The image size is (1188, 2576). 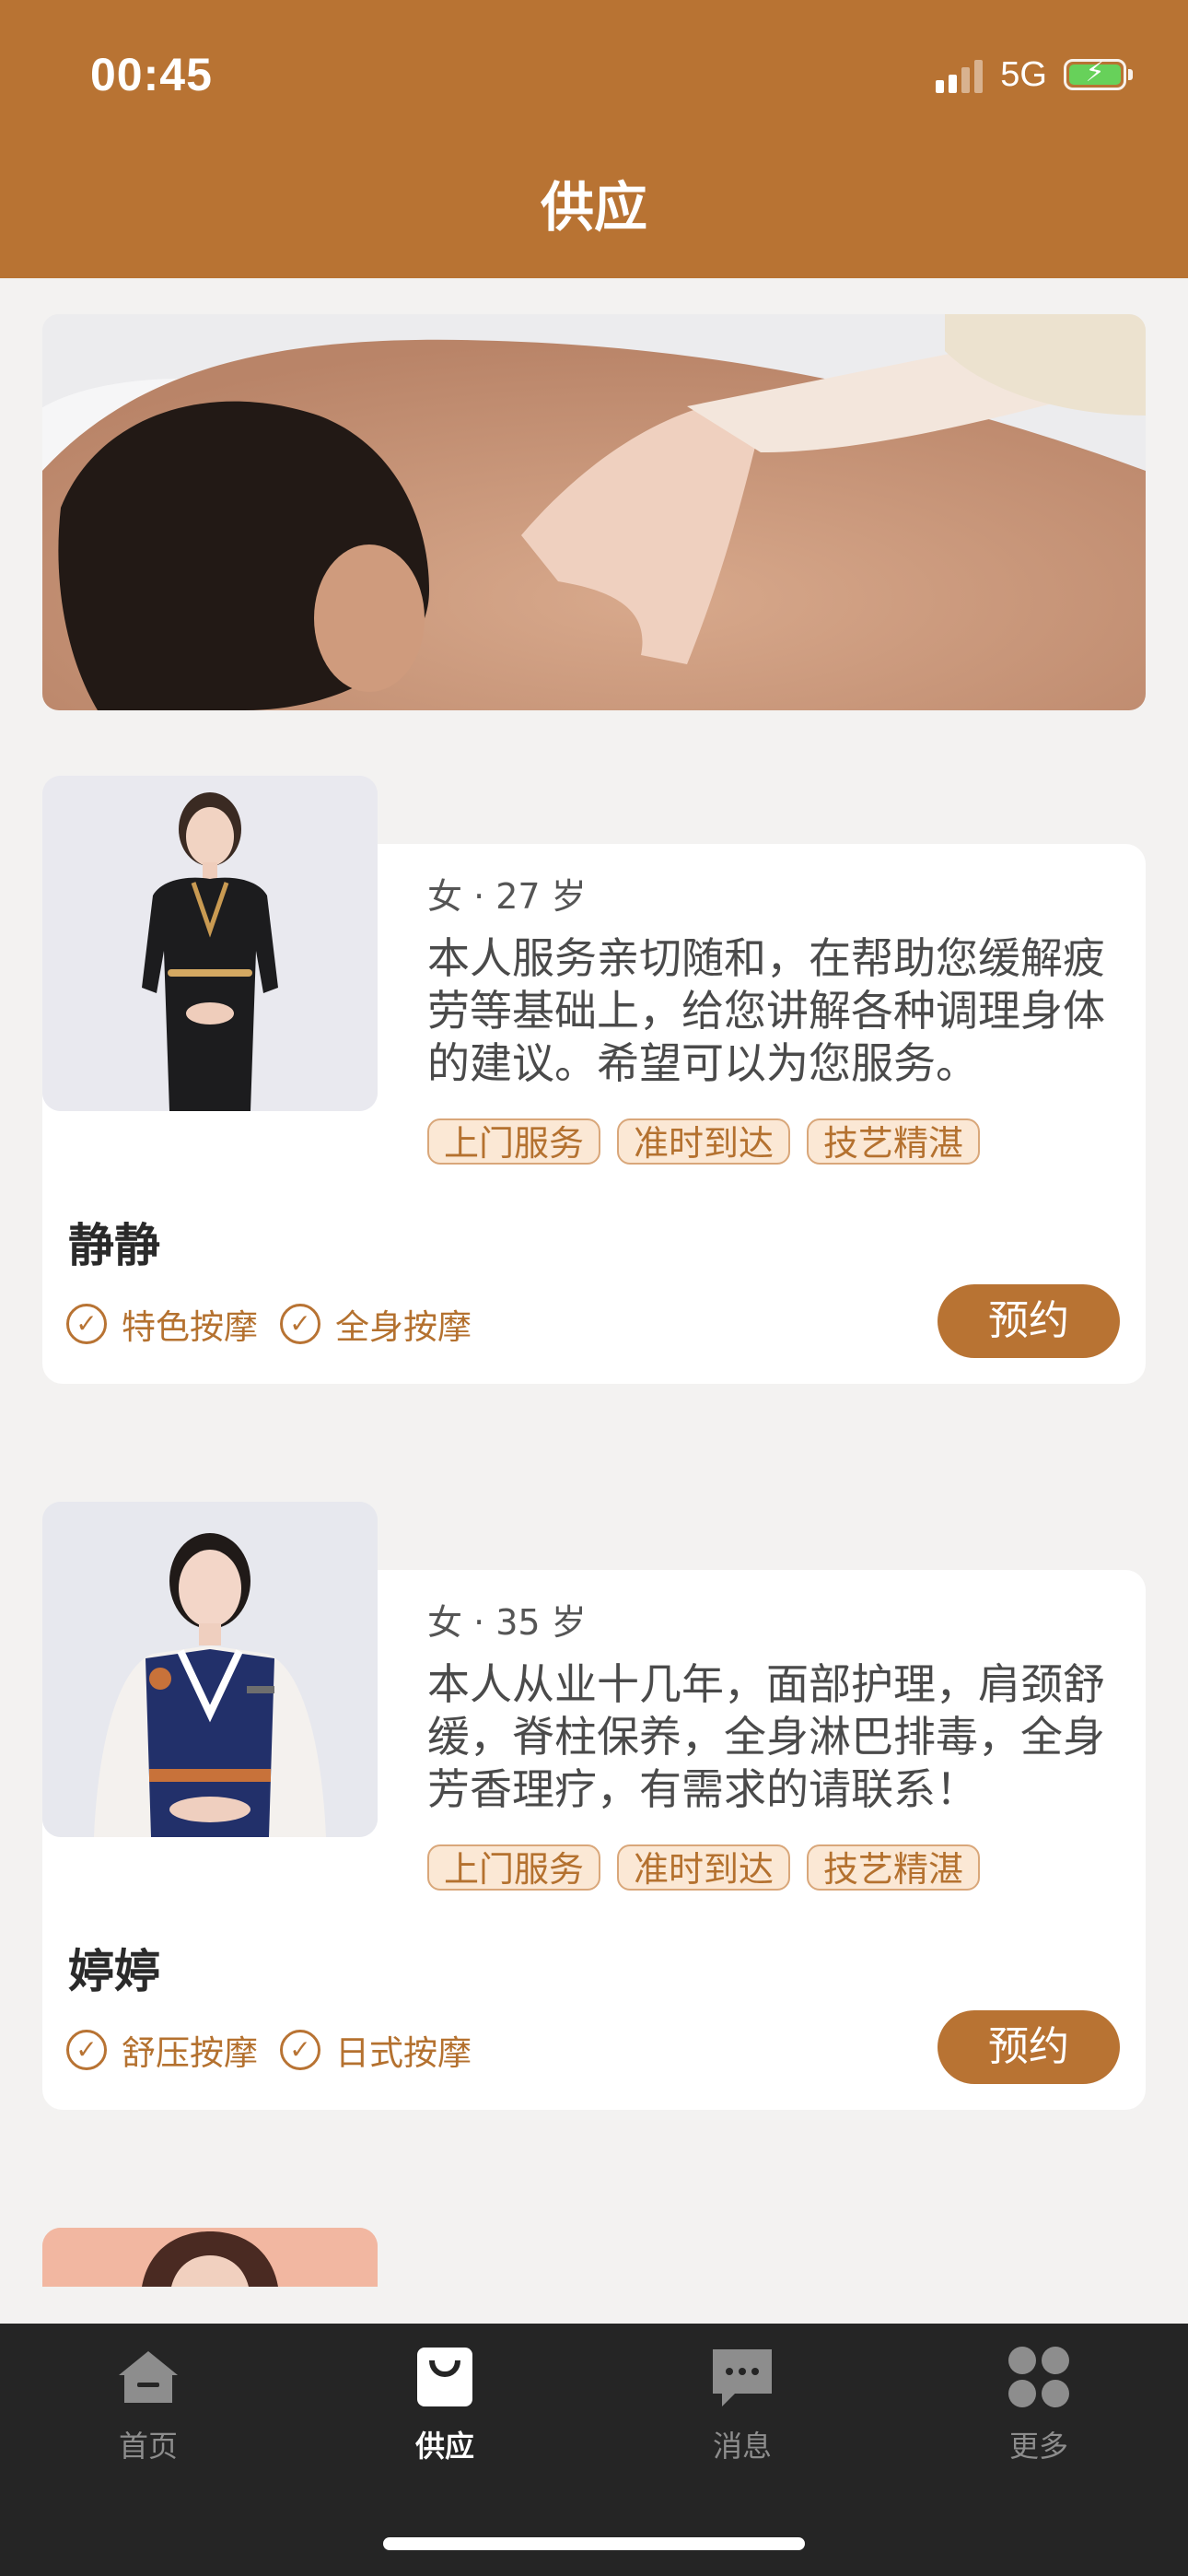 I want to click on provider-services: ✓ 特色按摩 ✓ 全身按摩, so click(x=280, y=1324).